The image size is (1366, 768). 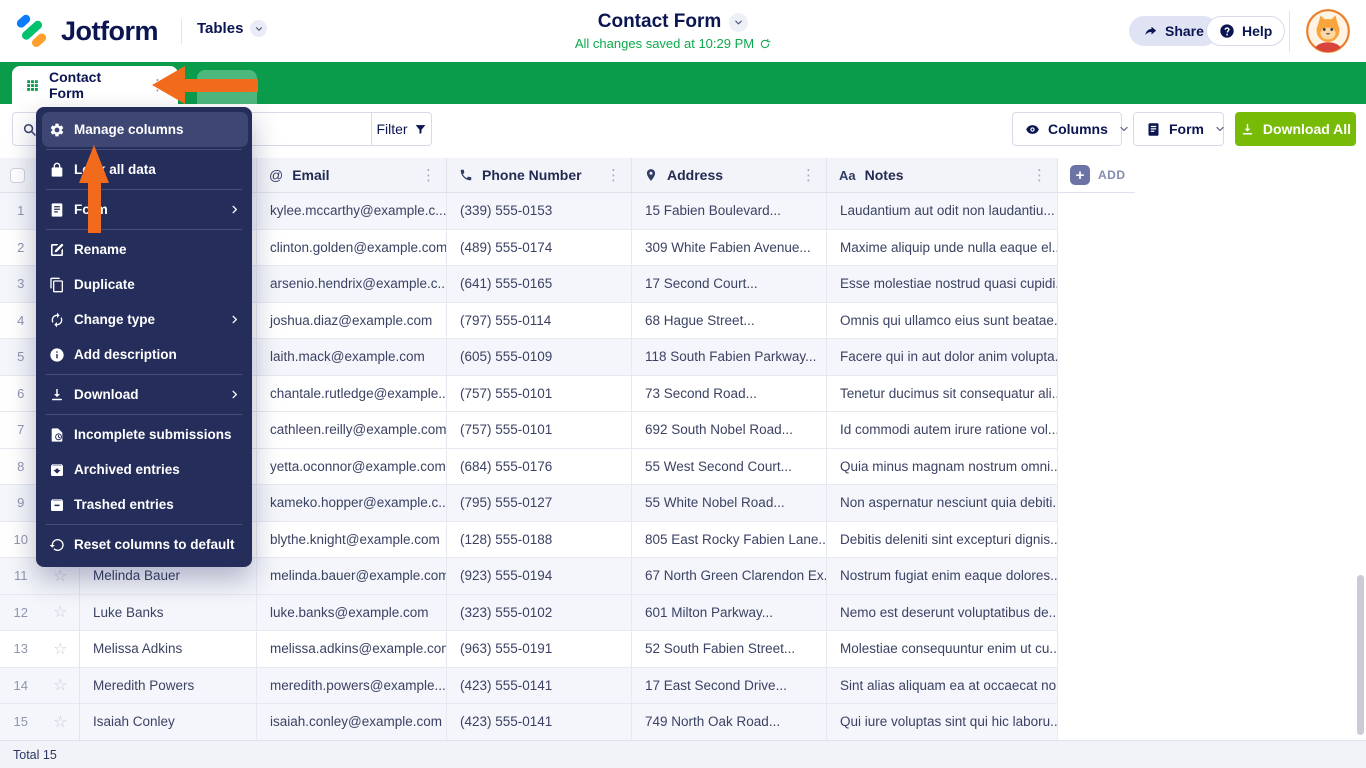 What do you see at coordinates (739, 22) in the screenshot?
I see `title-chevron-down-icon` at bounding box center [739, 22].